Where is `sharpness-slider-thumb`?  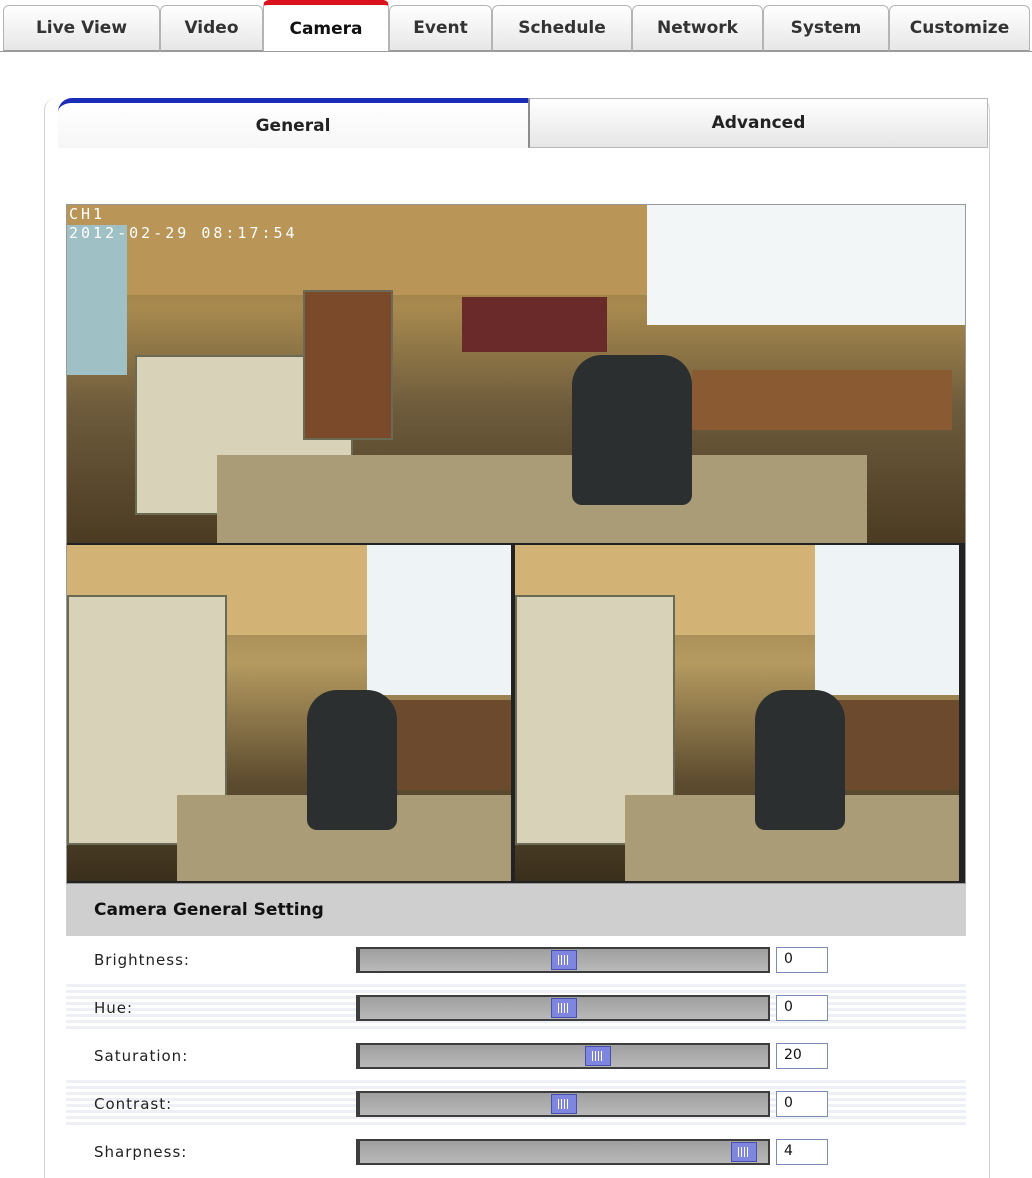
sharpness-slider-thumb is located at coordinates (744, 1152).